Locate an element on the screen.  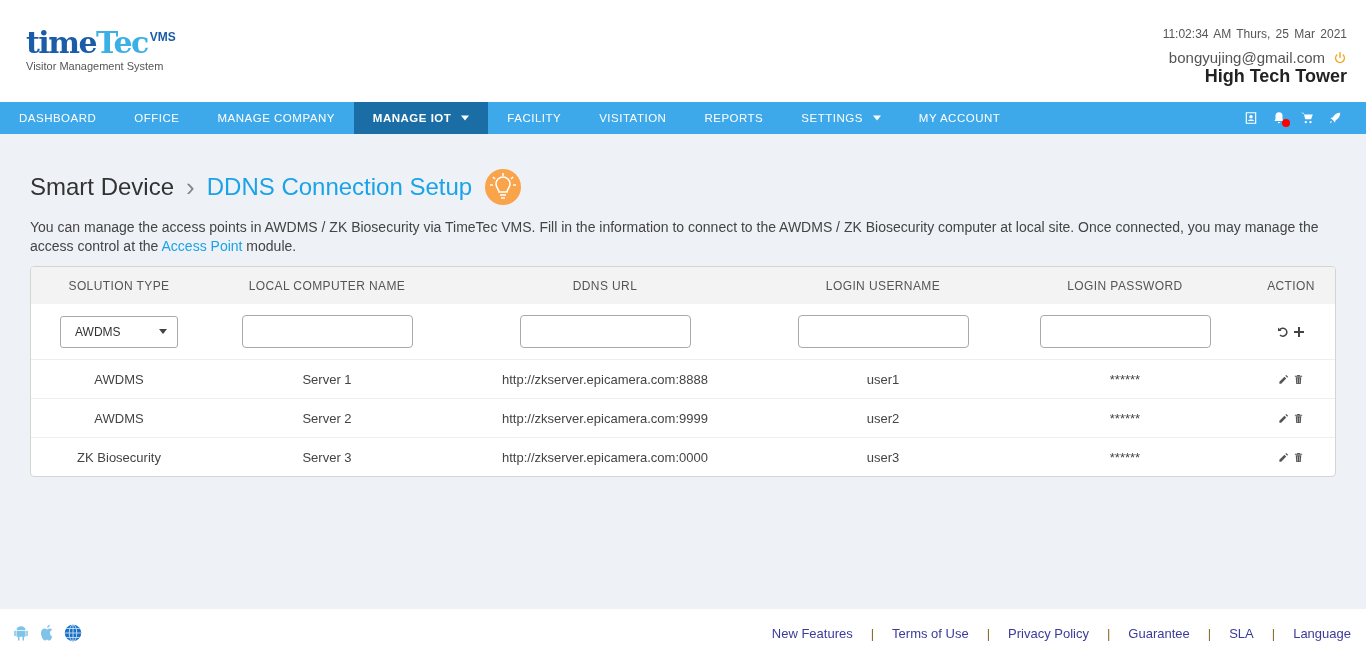
logo-tagline: Visitor Management System is located at coordinates (95, 66).